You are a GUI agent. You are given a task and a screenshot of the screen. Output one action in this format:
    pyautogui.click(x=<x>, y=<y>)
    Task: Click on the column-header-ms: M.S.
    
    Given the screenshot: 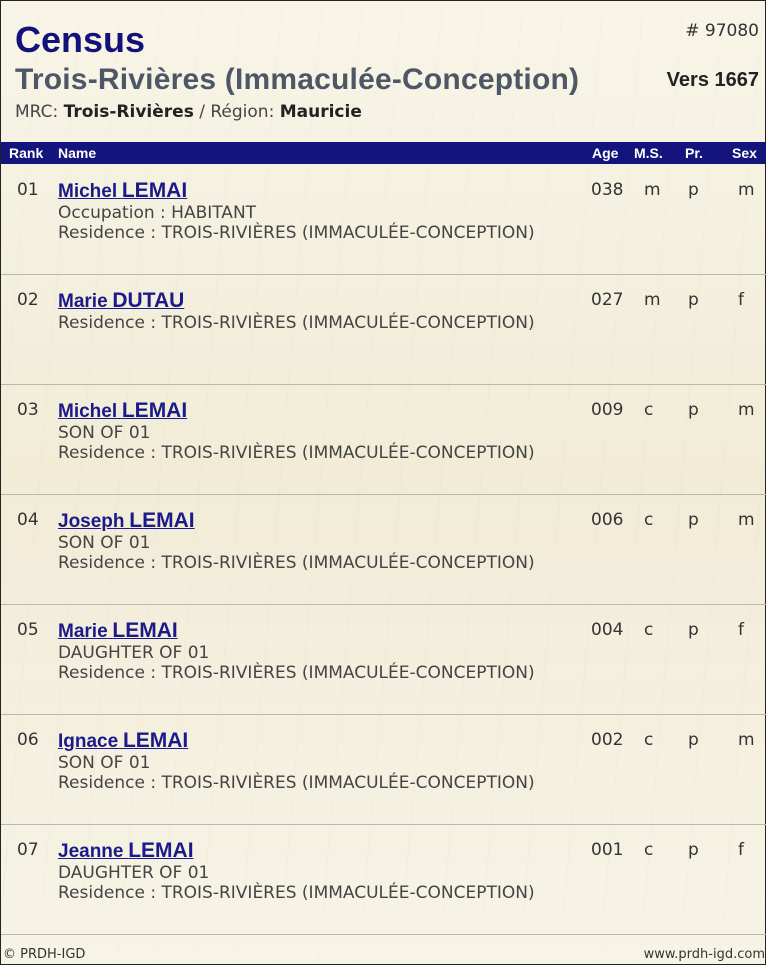 What is the action you would take?
    pyautogui.click(x=648, y=153)
    